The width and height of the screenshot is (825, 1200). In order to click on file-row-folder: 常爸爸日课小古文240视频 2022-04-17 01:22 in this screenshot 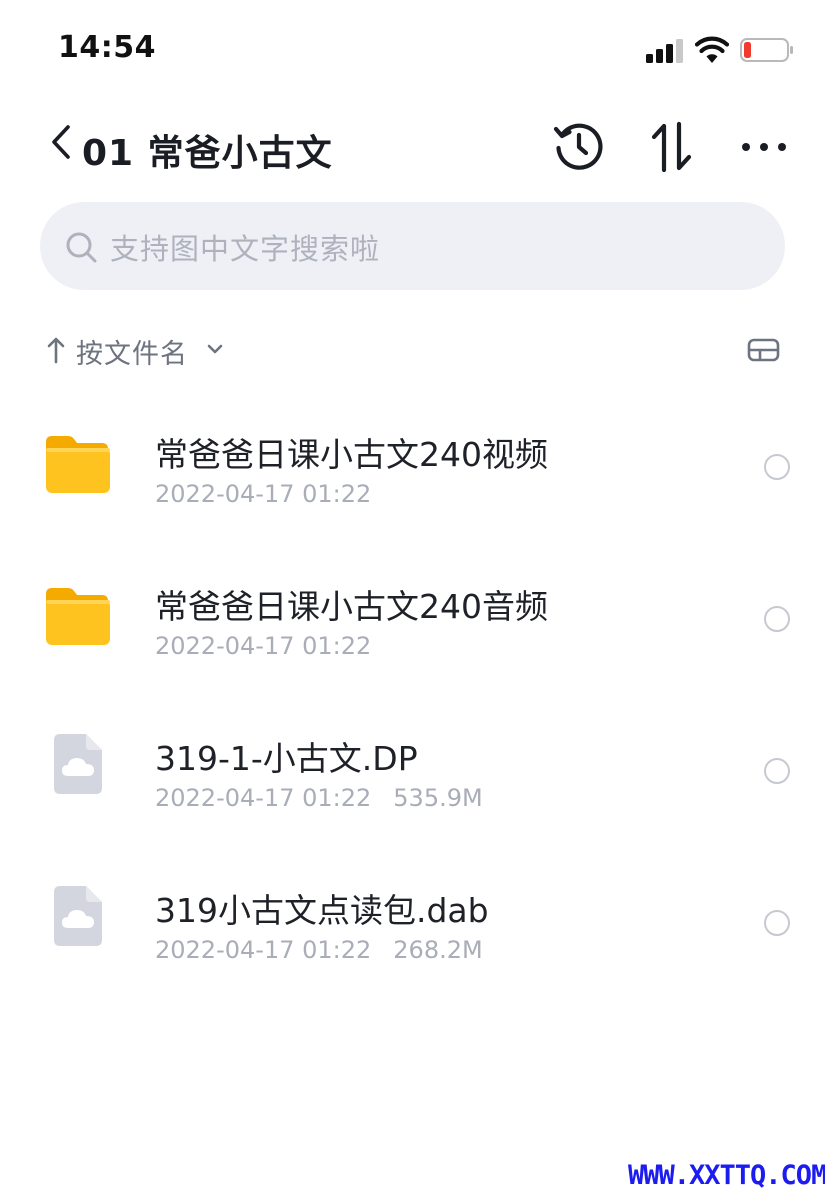, I will do `click(412, 466)`.